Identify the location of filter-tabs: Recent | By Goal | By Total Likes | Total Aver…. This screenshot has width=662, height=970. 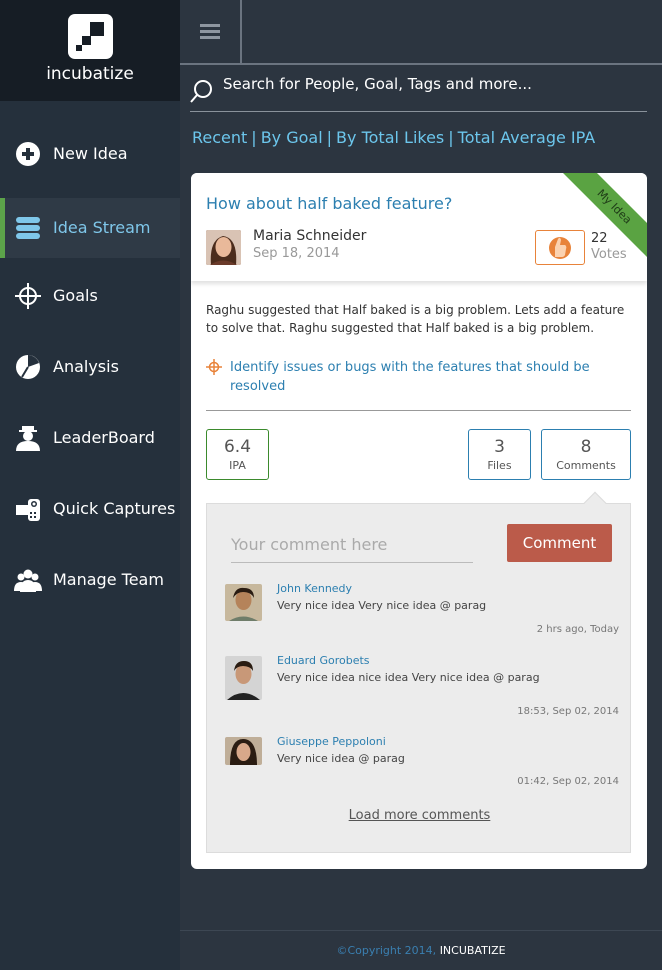
(394, 137).